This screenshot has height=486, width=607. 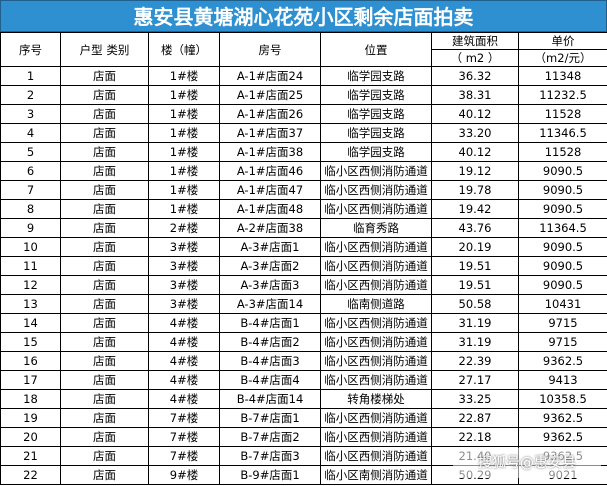 What do you see at coordinates (270, 418) in the screenshot?
I see `cell-room: B-7#店面1` at bounding box center [270, 418].